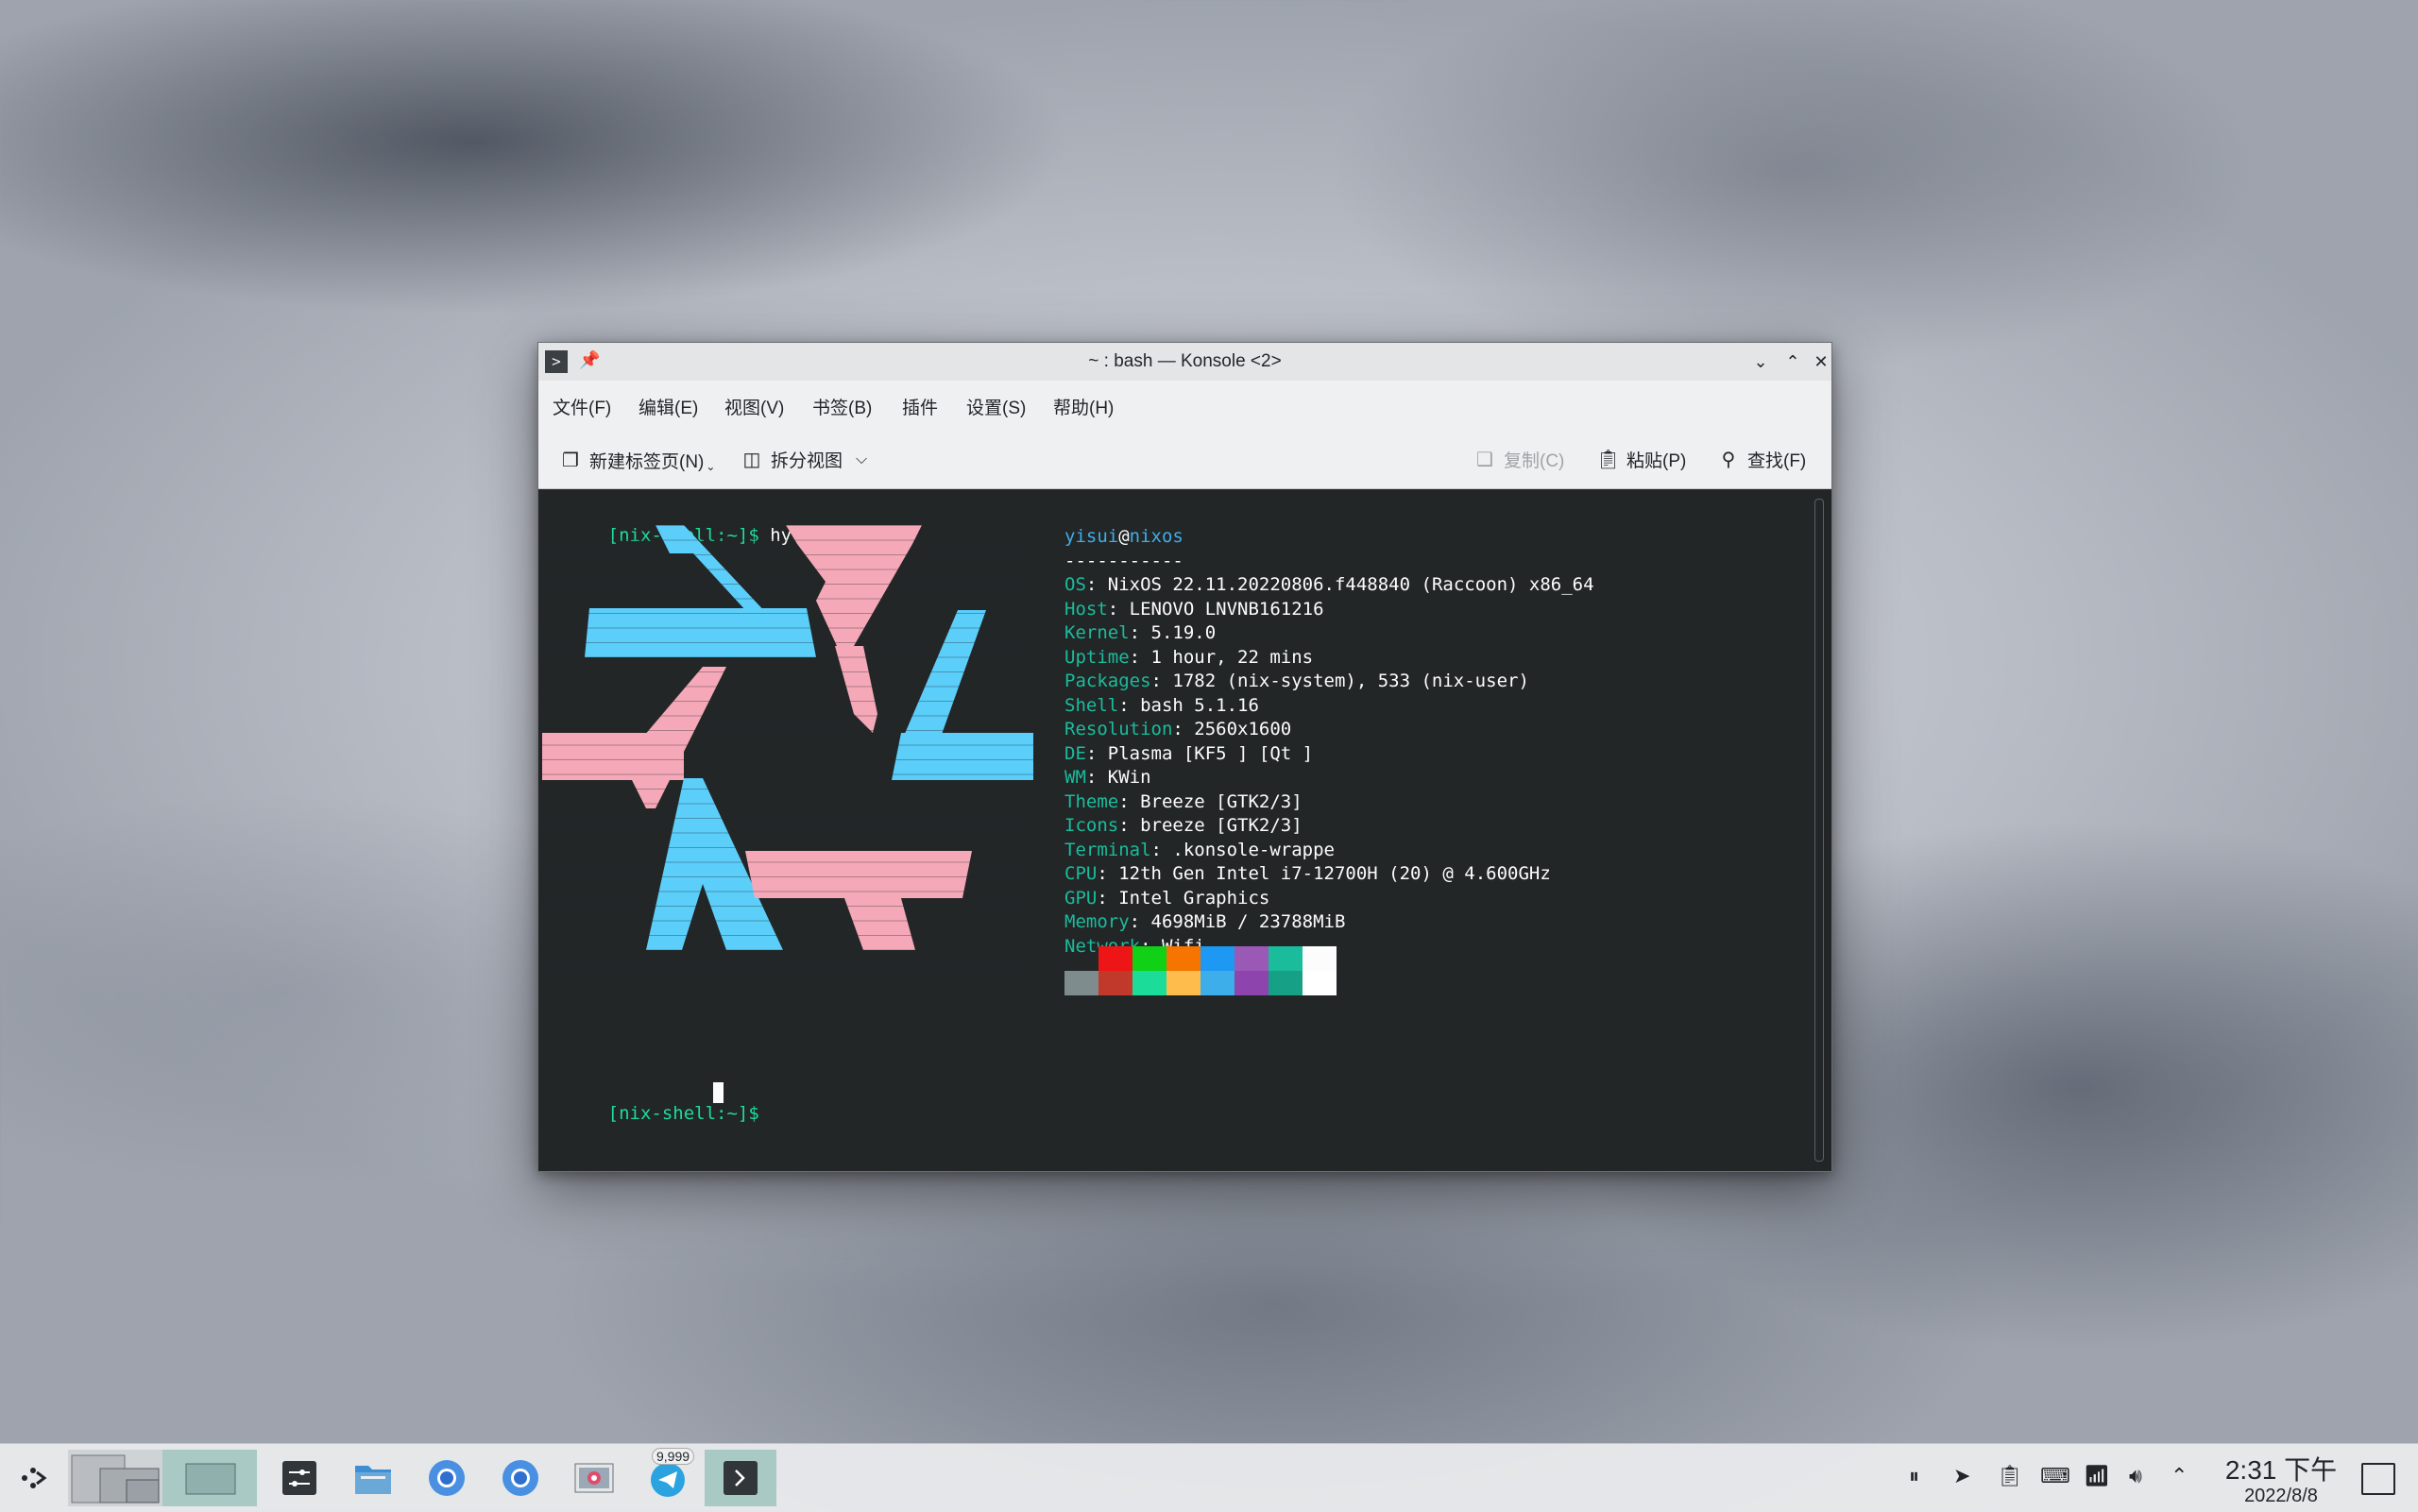  What do you see at coordinates (582, 406) in the screenshot?
I see `menu-file: 文件(F)` at bounding box center [582, 406].